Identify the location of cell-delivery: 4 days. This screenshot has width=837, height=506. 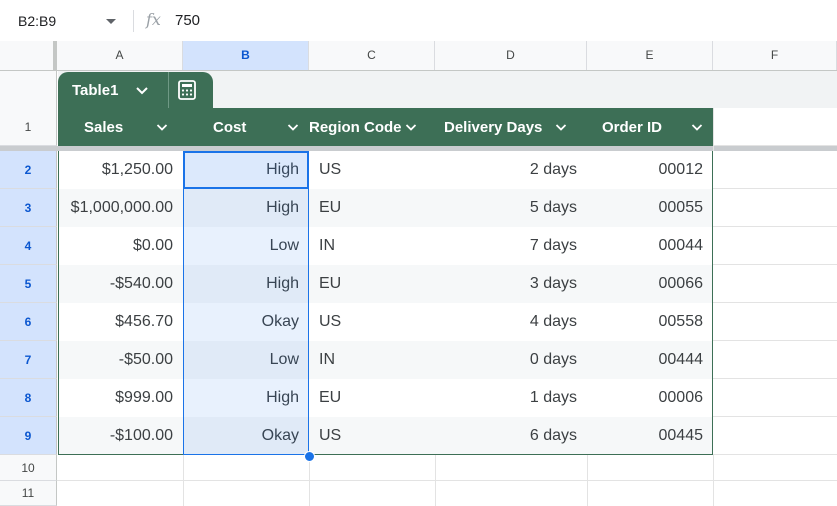
(511, 322).